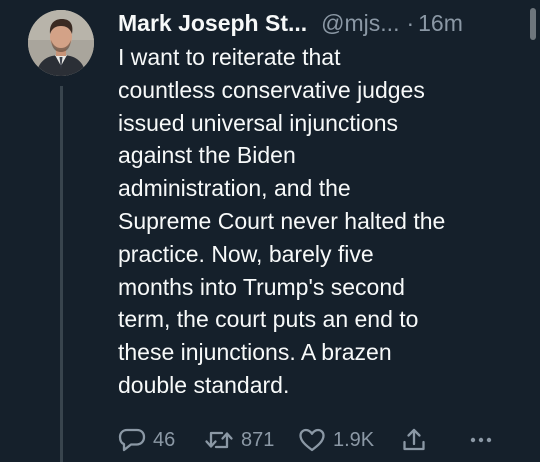 The height and width of the screenshot is (462, 540). What do you see at coordinates (164, 439) in the screenshot?
I see `reply-count: 46` at bounding box center [164, 439].